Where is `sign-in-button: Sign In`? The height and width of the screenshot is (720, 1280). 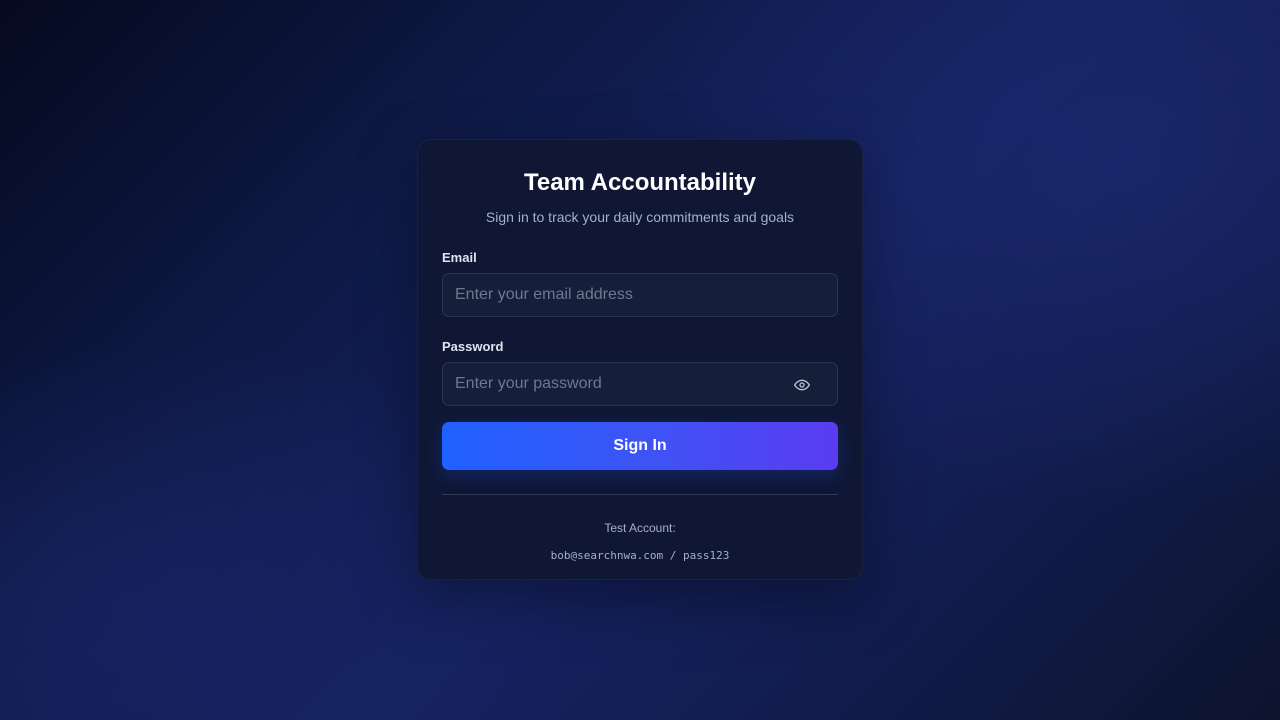
sign-in-button: Sign In is located at coordinates (640, 446).